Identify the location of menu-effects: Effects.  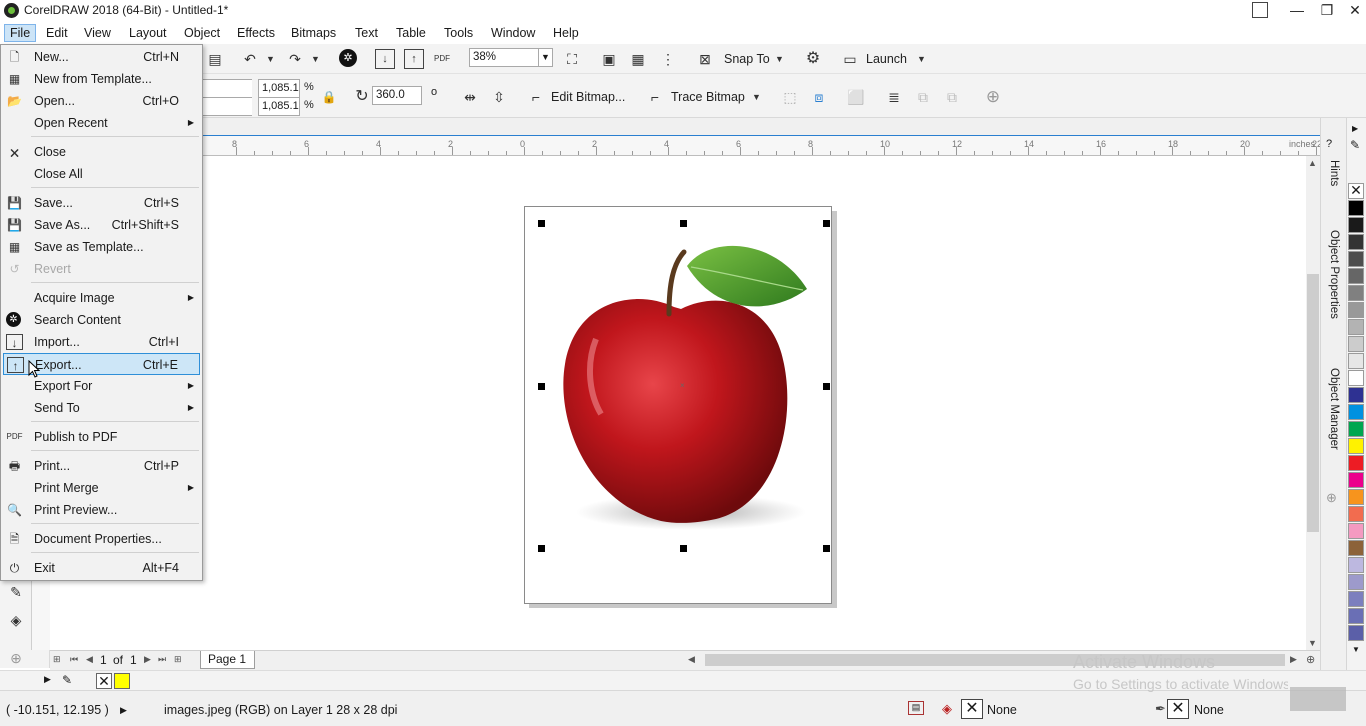
(256, 33).